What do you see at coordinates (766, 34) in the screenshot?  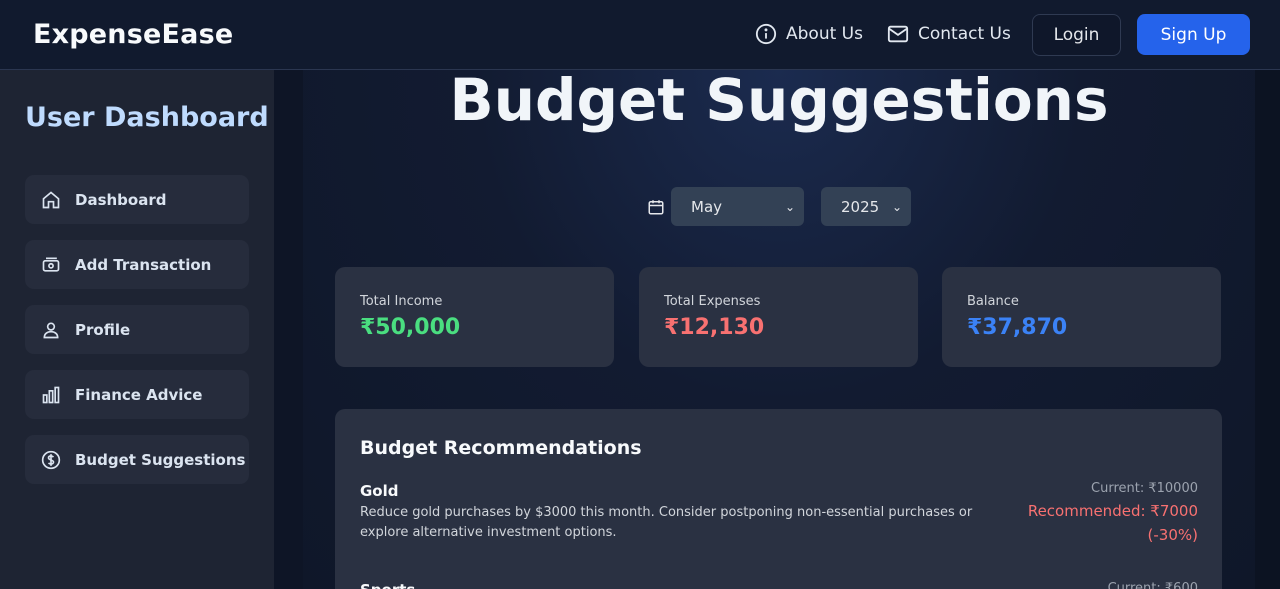 I see `info-icon` at bounding box center [766, 34].